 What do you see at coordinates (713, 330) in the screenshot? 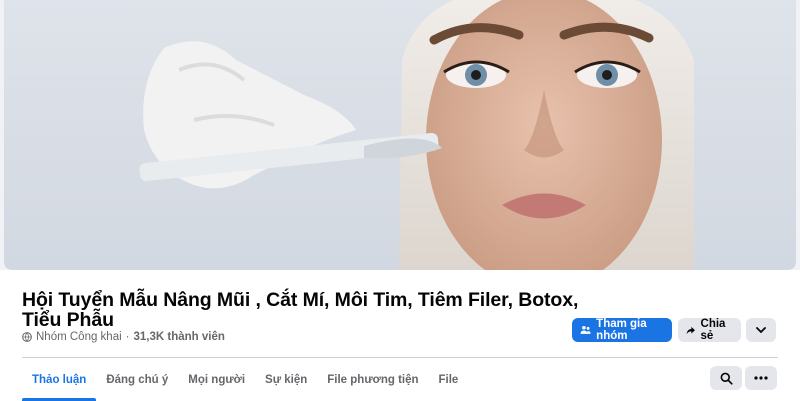
I see `share-label: Chia sẻ` at bounding box center [713, 330].